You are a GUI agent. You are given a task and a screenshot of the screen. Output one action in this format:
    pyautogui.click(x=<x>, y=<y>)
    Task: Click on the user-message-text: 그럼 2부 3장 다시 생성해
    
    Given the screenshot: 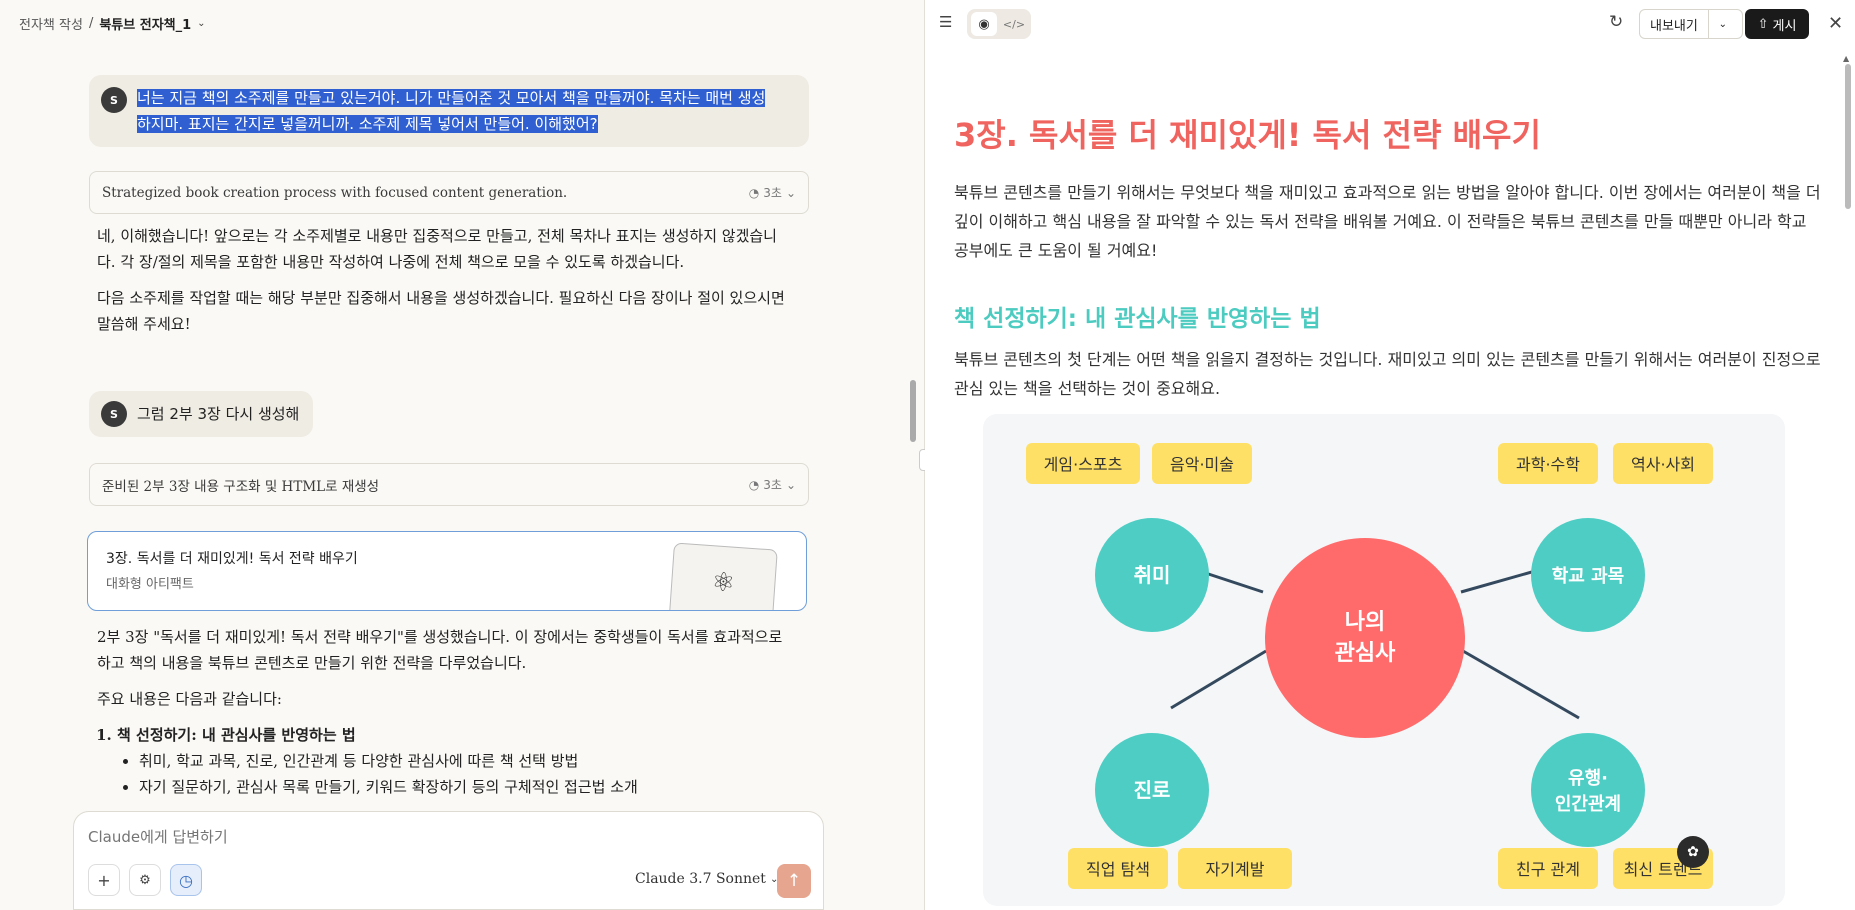 What is the action you would take?
    pyautogui.click(x=218, y=414)
    